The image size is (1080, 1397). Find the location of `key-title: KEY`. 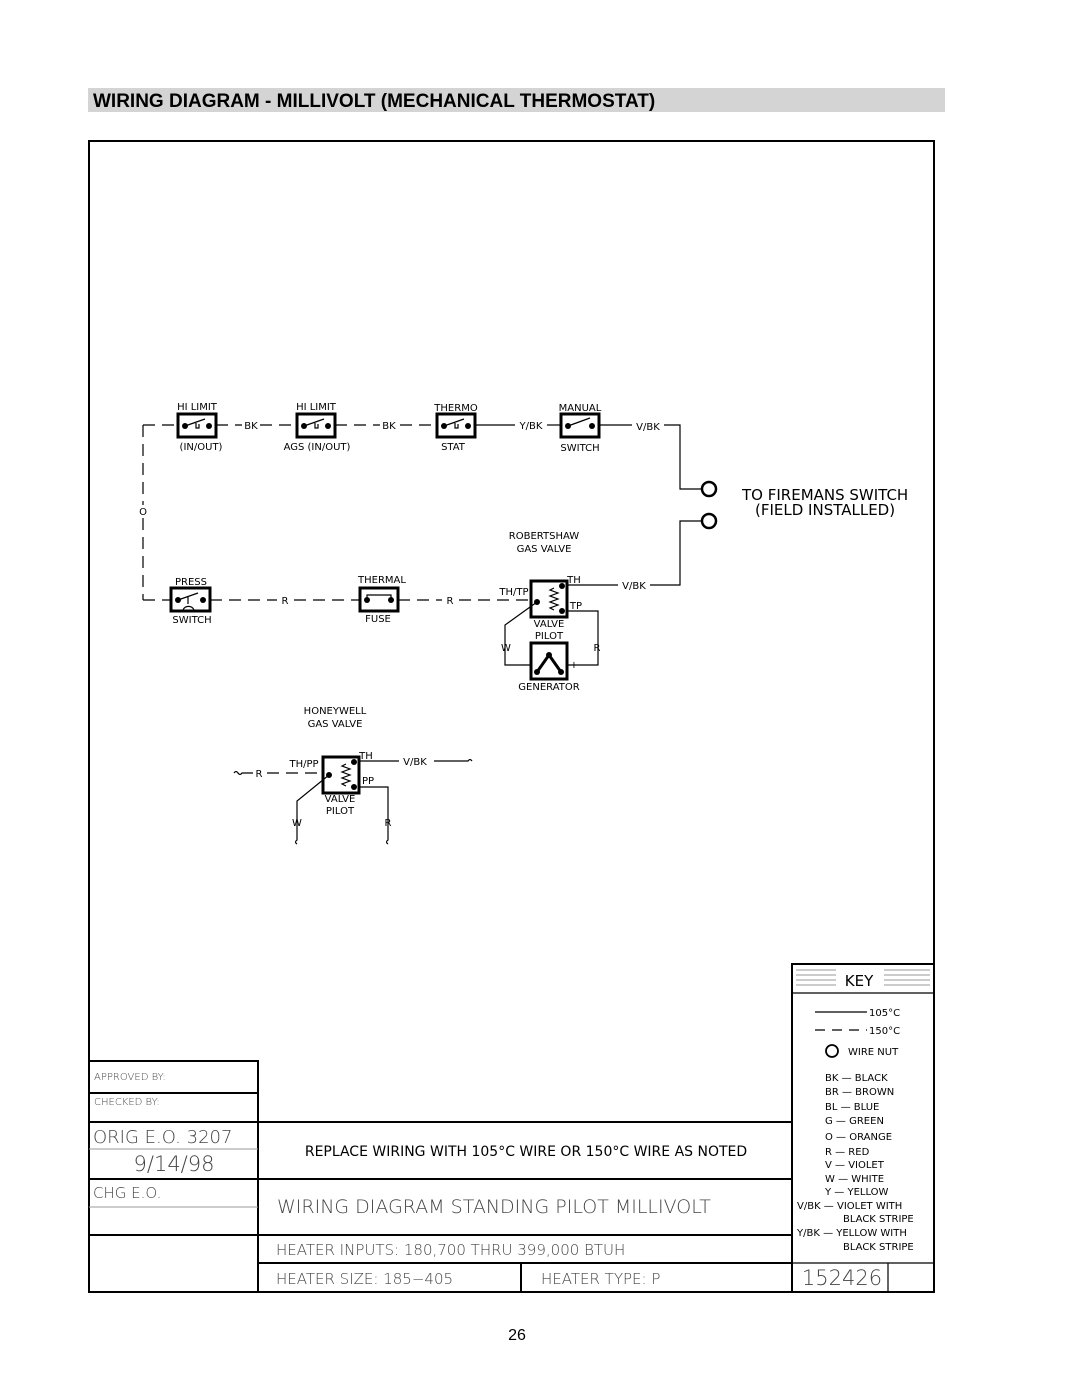

key-title: KEY is located at coordinates (859, 981).